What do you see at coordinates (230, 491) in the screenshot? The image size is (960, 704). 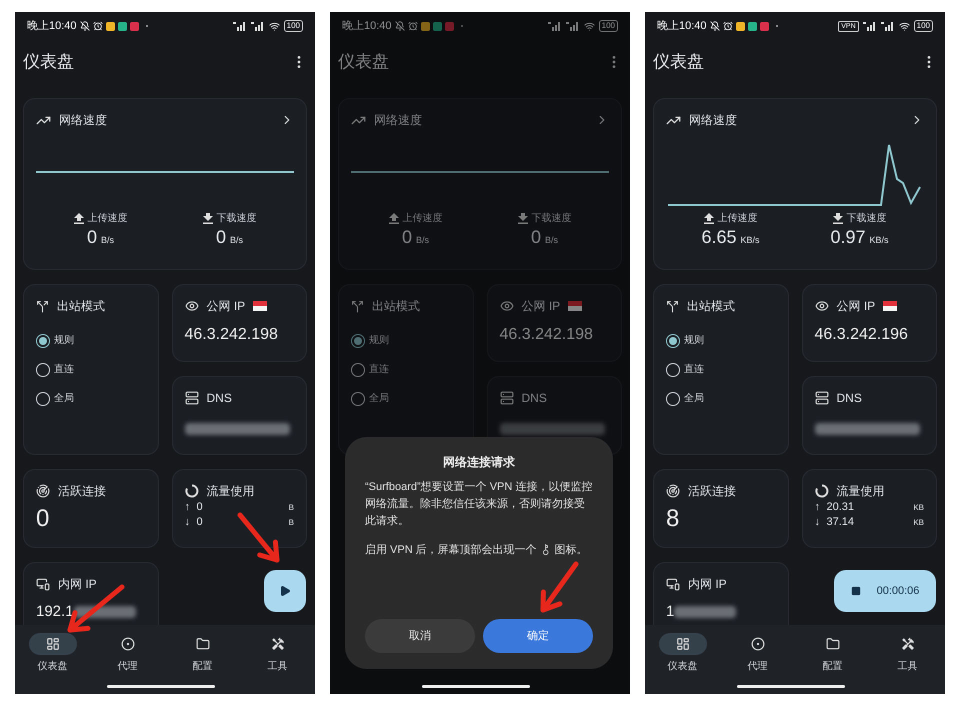 I see `card-title: 流量使用` at bounding box center [230, 491].